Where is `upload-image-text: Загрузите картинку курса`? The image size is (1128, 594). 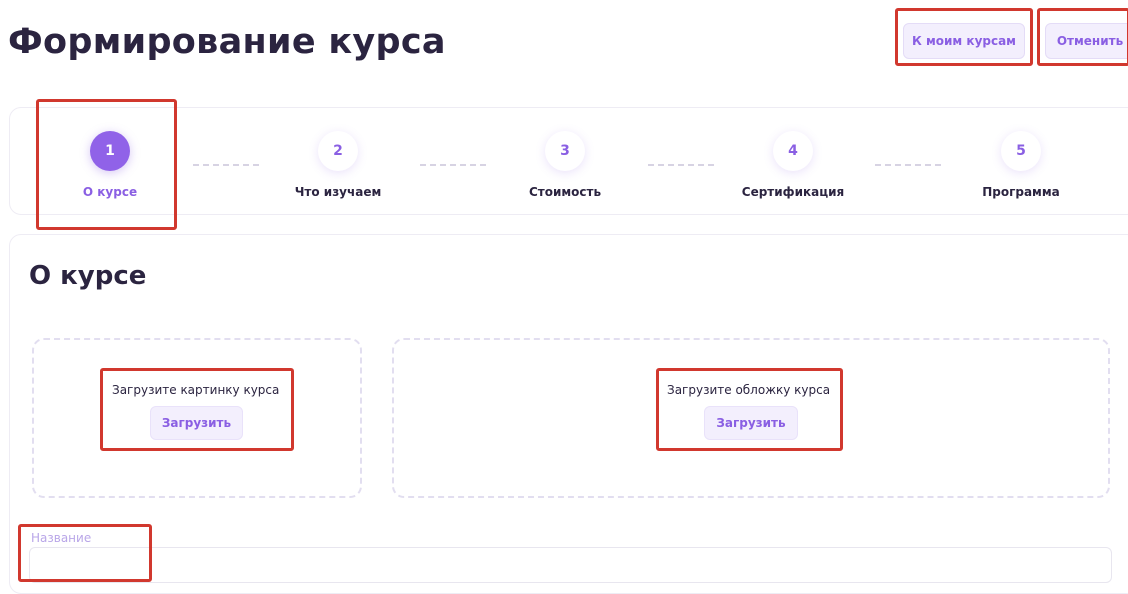
upload-image-text: Загрузите картинку курса is located at coordinates (196, 390).